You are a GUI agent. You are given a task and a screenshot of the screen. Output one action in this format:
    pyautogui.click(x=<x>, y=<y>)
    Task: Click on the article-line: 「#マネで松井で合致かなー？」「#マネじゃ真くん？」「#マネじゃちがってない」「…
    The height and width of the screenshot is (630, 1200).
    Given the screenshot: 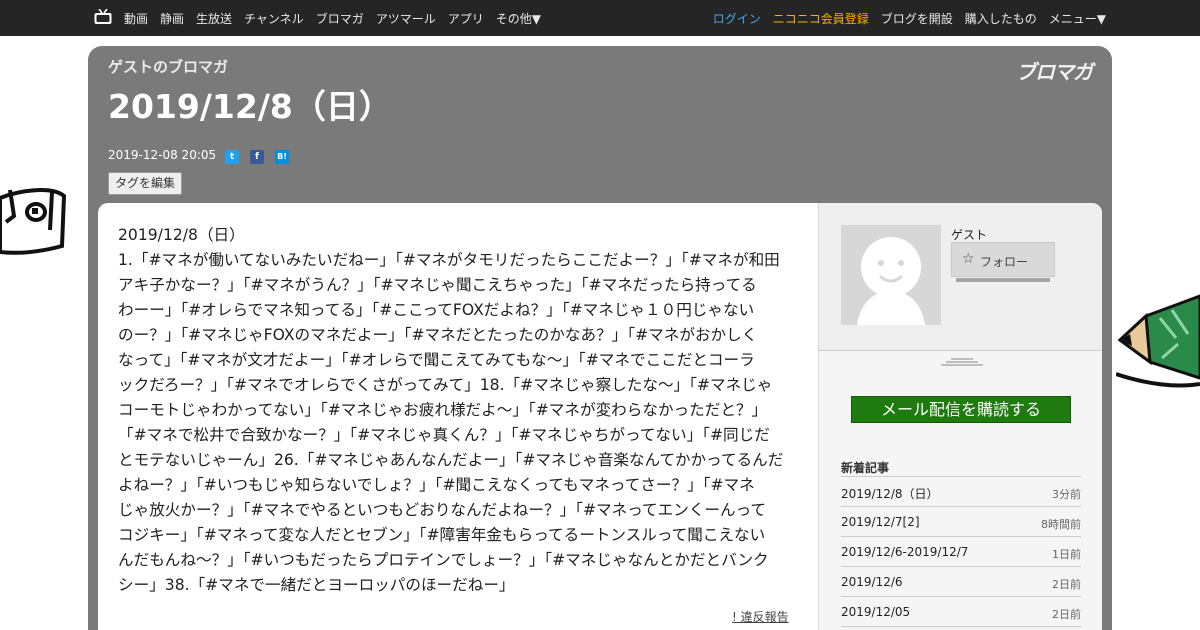 What is the action you would take?
    pyautogui.click(x=444, y=435)
    